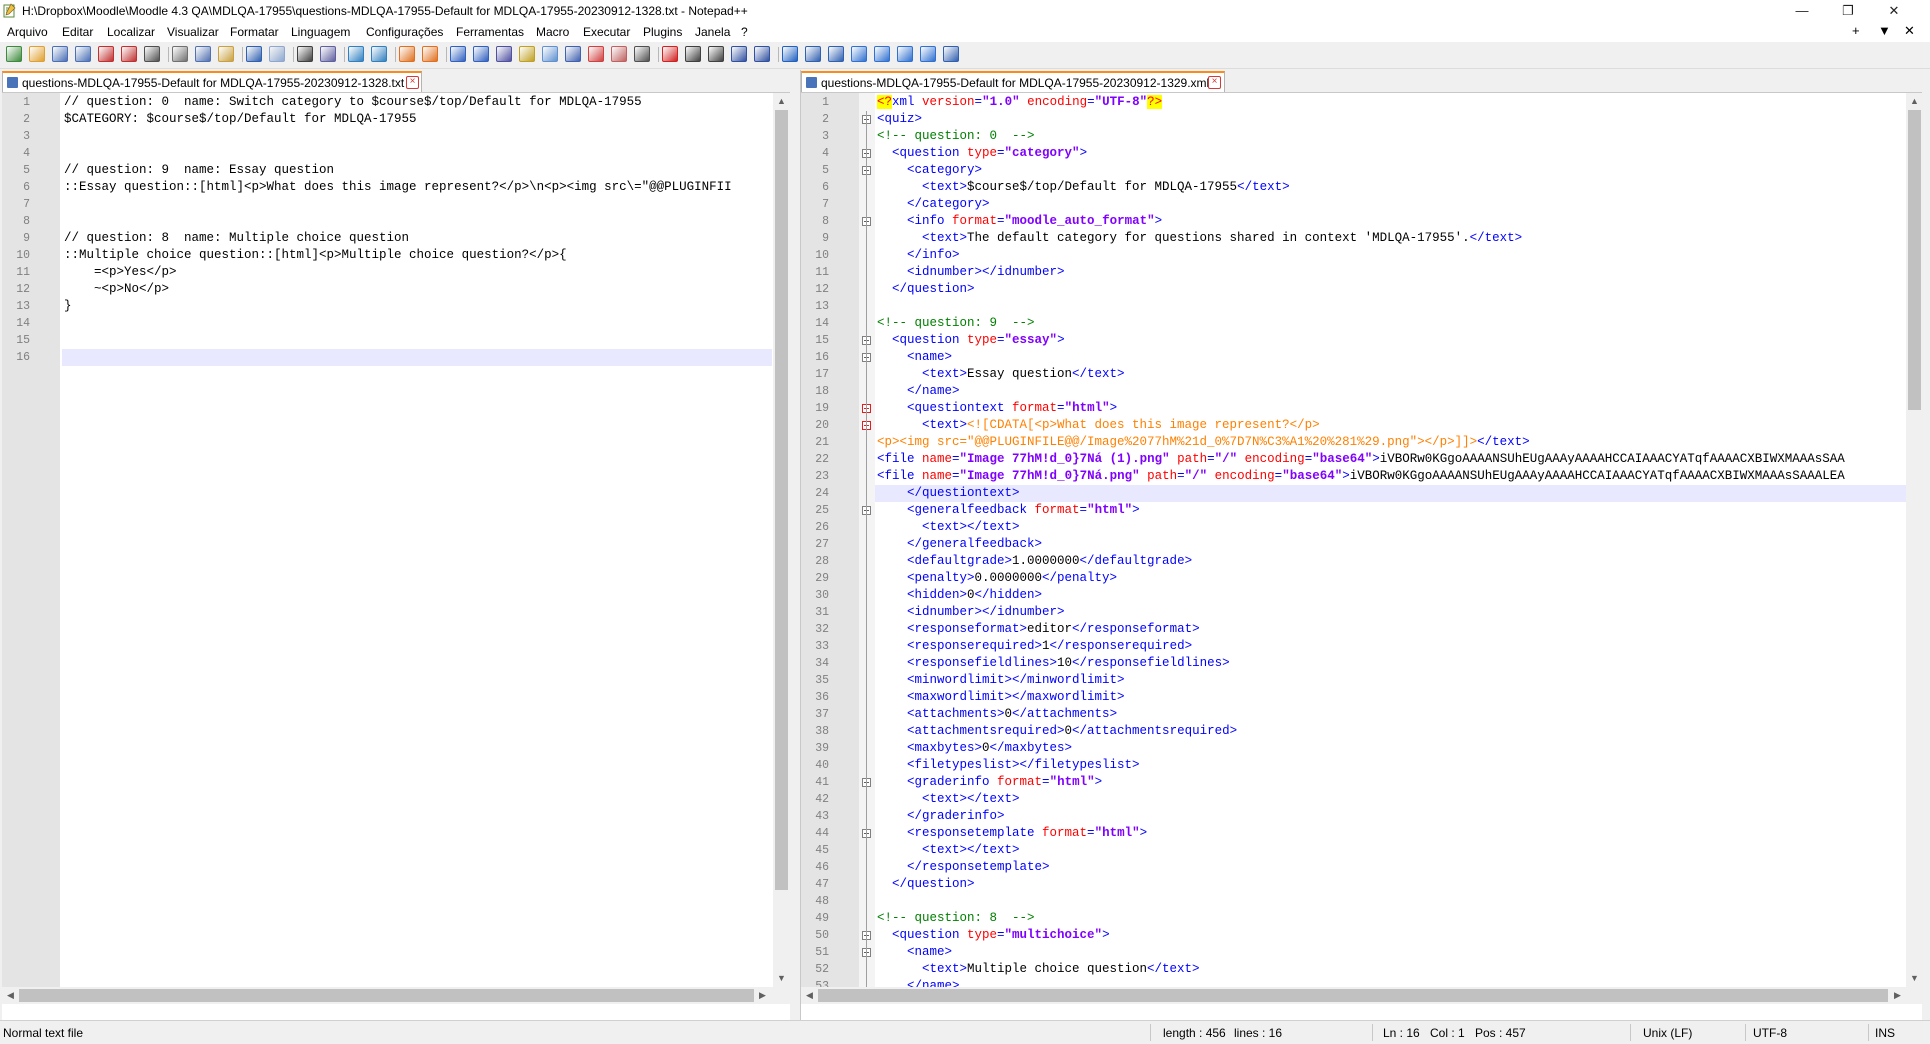  What do you see at coordinates (77, 32) in the screenshot?
I see `menu-editar: Editar` at bounding box center [77, 32].